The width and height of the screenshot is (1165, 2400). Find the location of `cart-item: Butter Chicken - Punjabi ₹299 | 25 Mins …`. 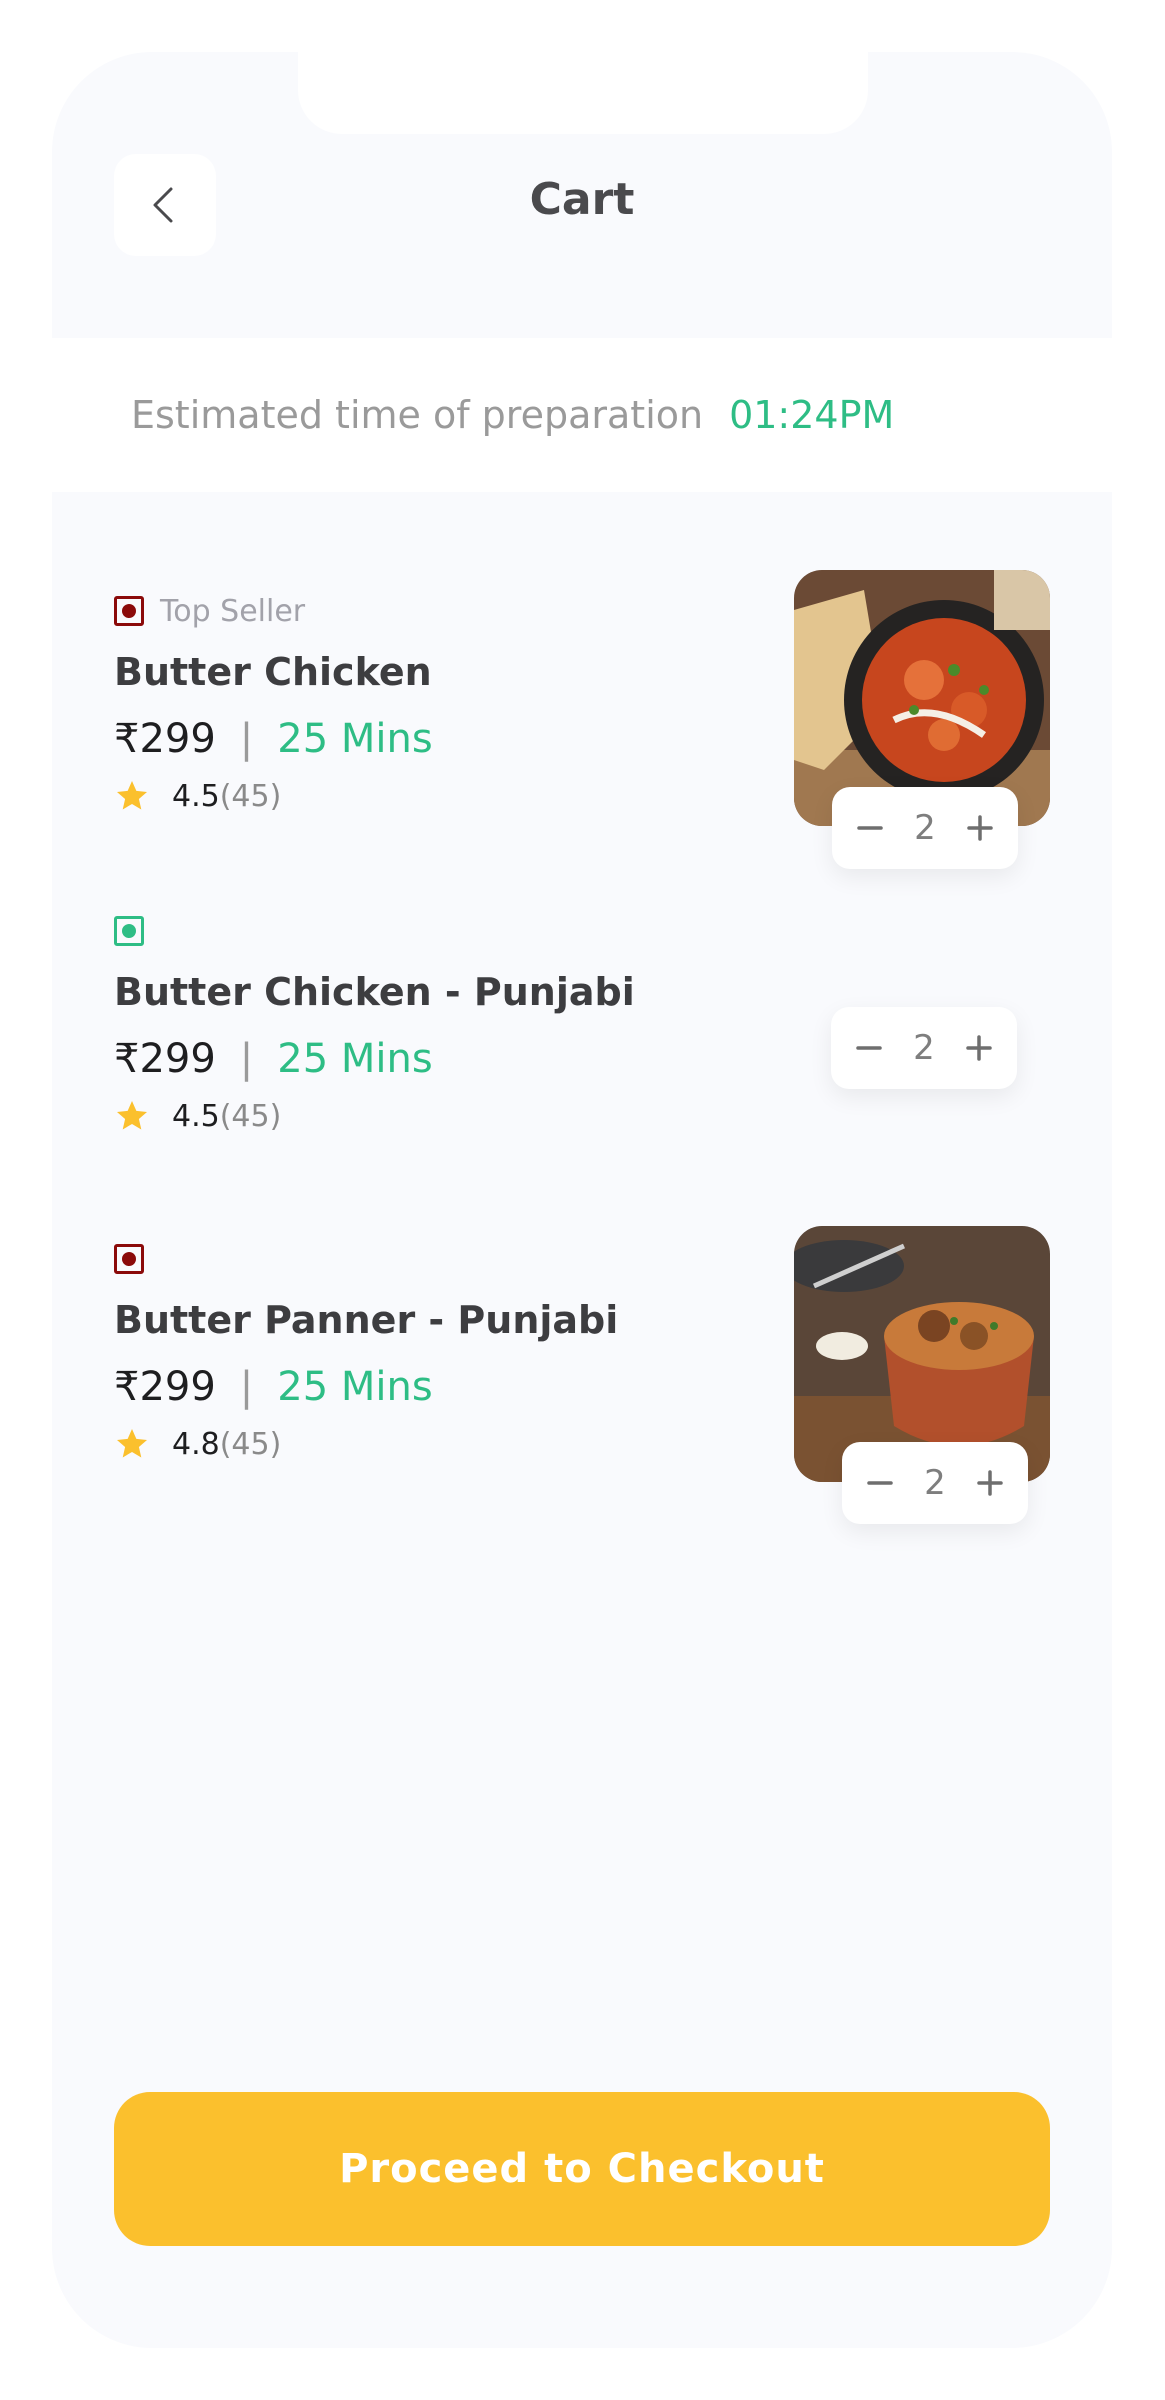

cart-item: Butter Chicken - Punjabi ₹299 | 25 Mins … is located at coordinates (394, 1024).